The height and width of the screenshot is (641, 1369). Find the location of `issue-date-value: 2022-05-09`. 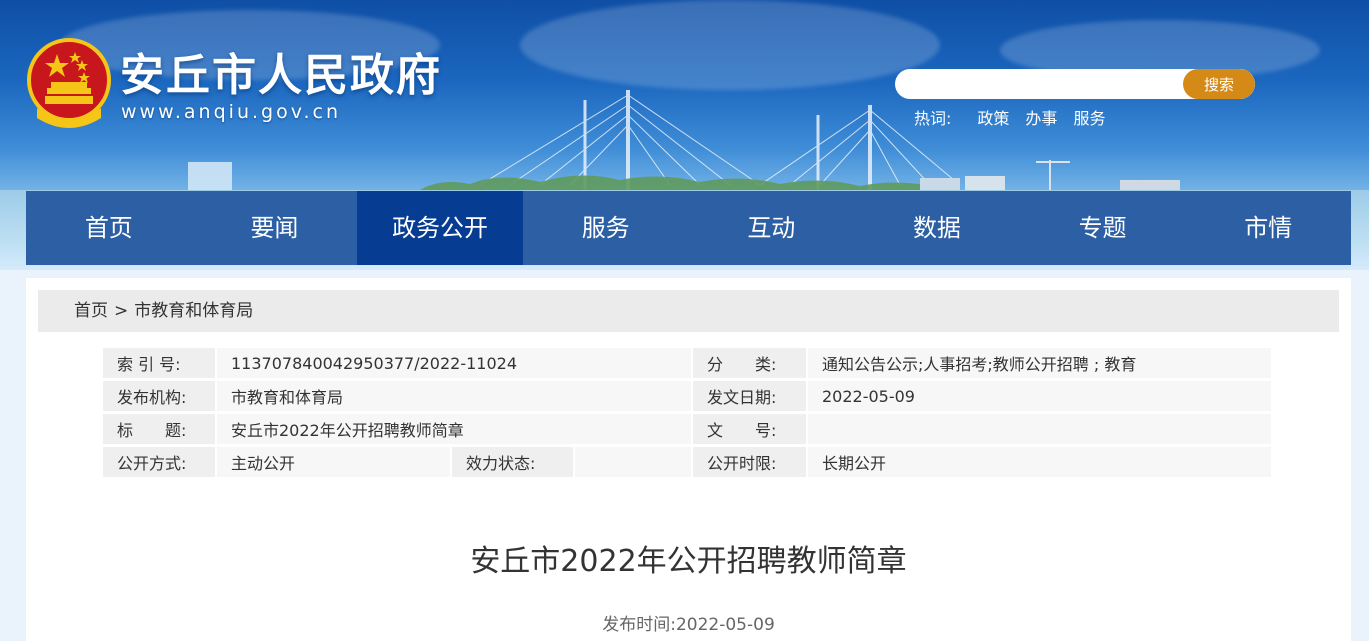

issue-date-value: 2022-05-09 is located at coordinates (1040, 396).